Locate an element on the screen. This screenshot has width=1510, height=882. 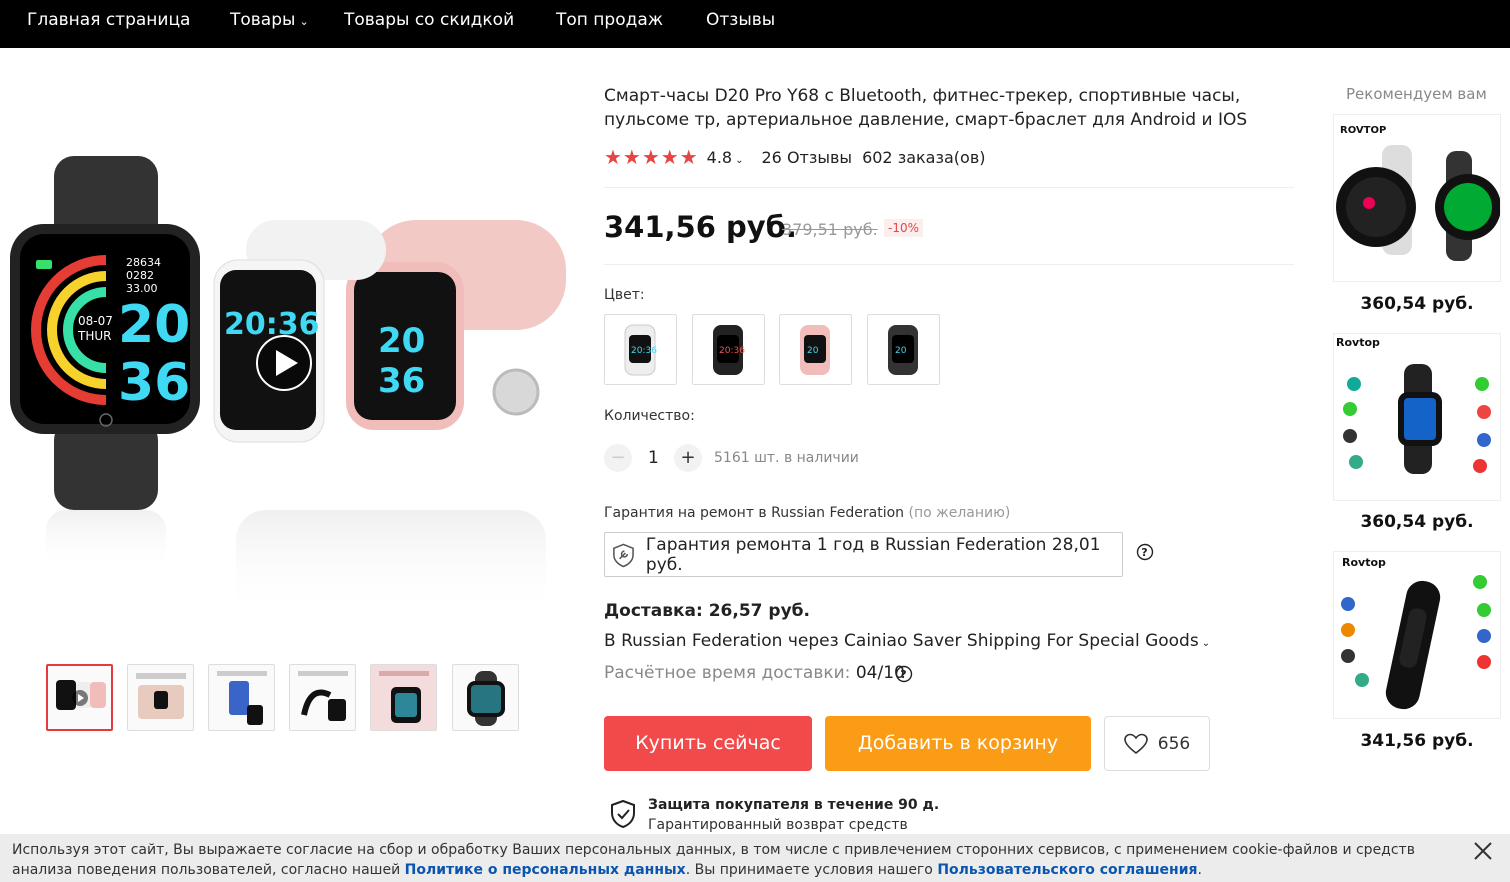
nav-products-label: Товары is located at coordinates (263, 20).